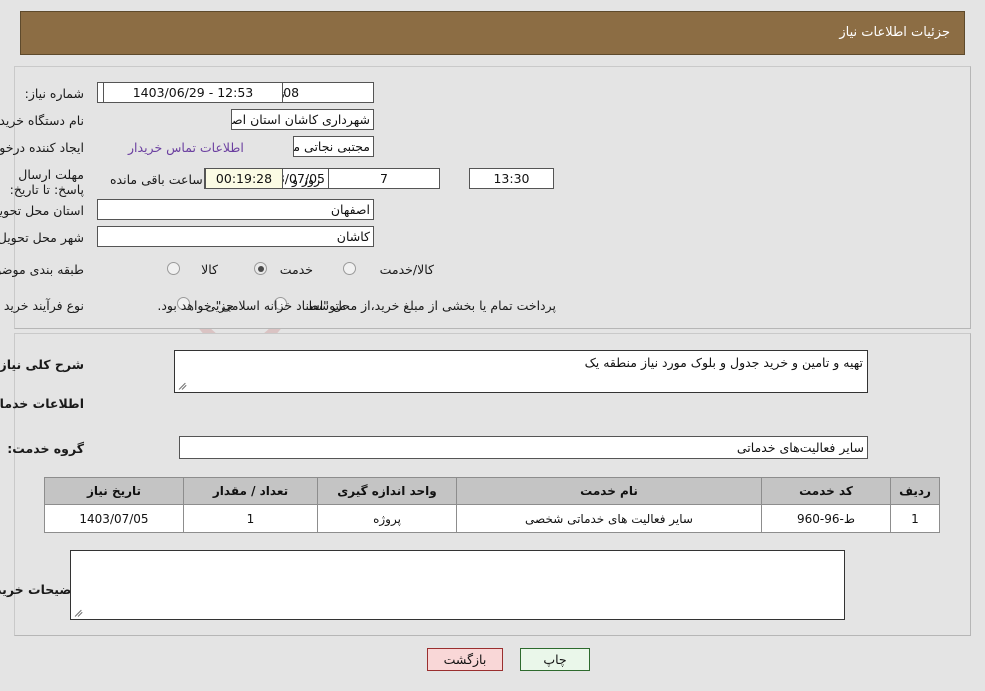 Image resolution: width=985 pixels, height=691 pixels. What do you see at coordinates (609, 518) in the screenshot?
I see `cell-name: سایر فعالیت های خدماتی شخصی` at bounding box center [609, 518].